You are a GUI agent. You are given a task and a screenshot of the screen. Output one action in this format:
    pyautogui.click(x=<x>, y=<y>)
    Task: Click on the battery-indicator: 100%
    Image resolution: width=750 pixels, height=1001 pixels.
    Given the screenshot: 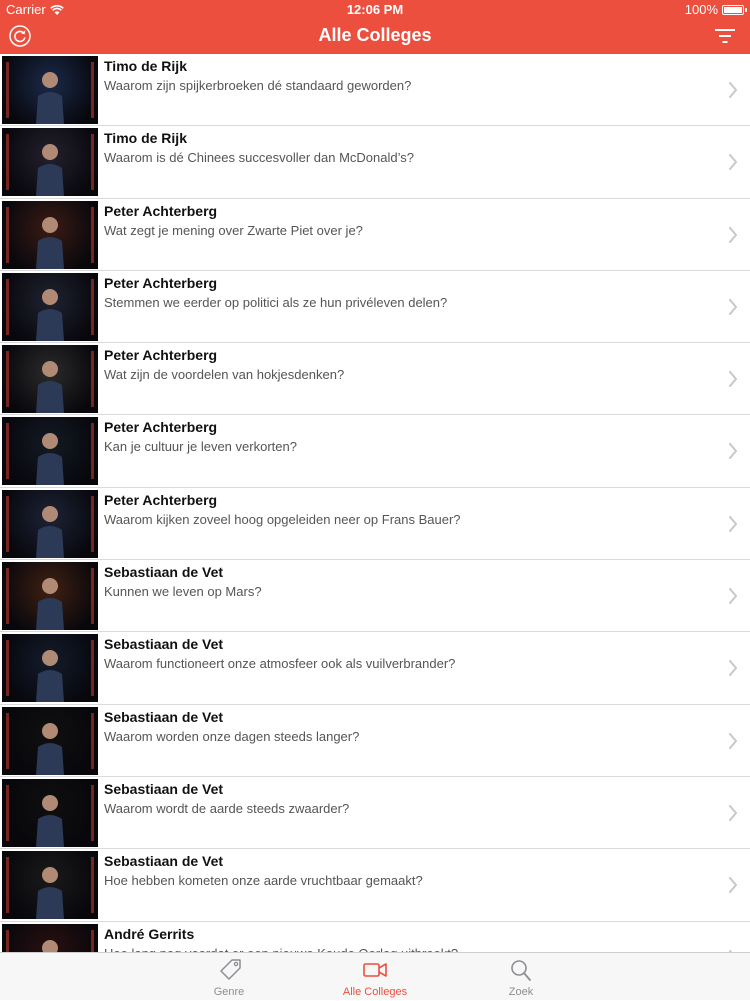 What is the action you would take?
    pyautogui.click(x=715, y=10)
    